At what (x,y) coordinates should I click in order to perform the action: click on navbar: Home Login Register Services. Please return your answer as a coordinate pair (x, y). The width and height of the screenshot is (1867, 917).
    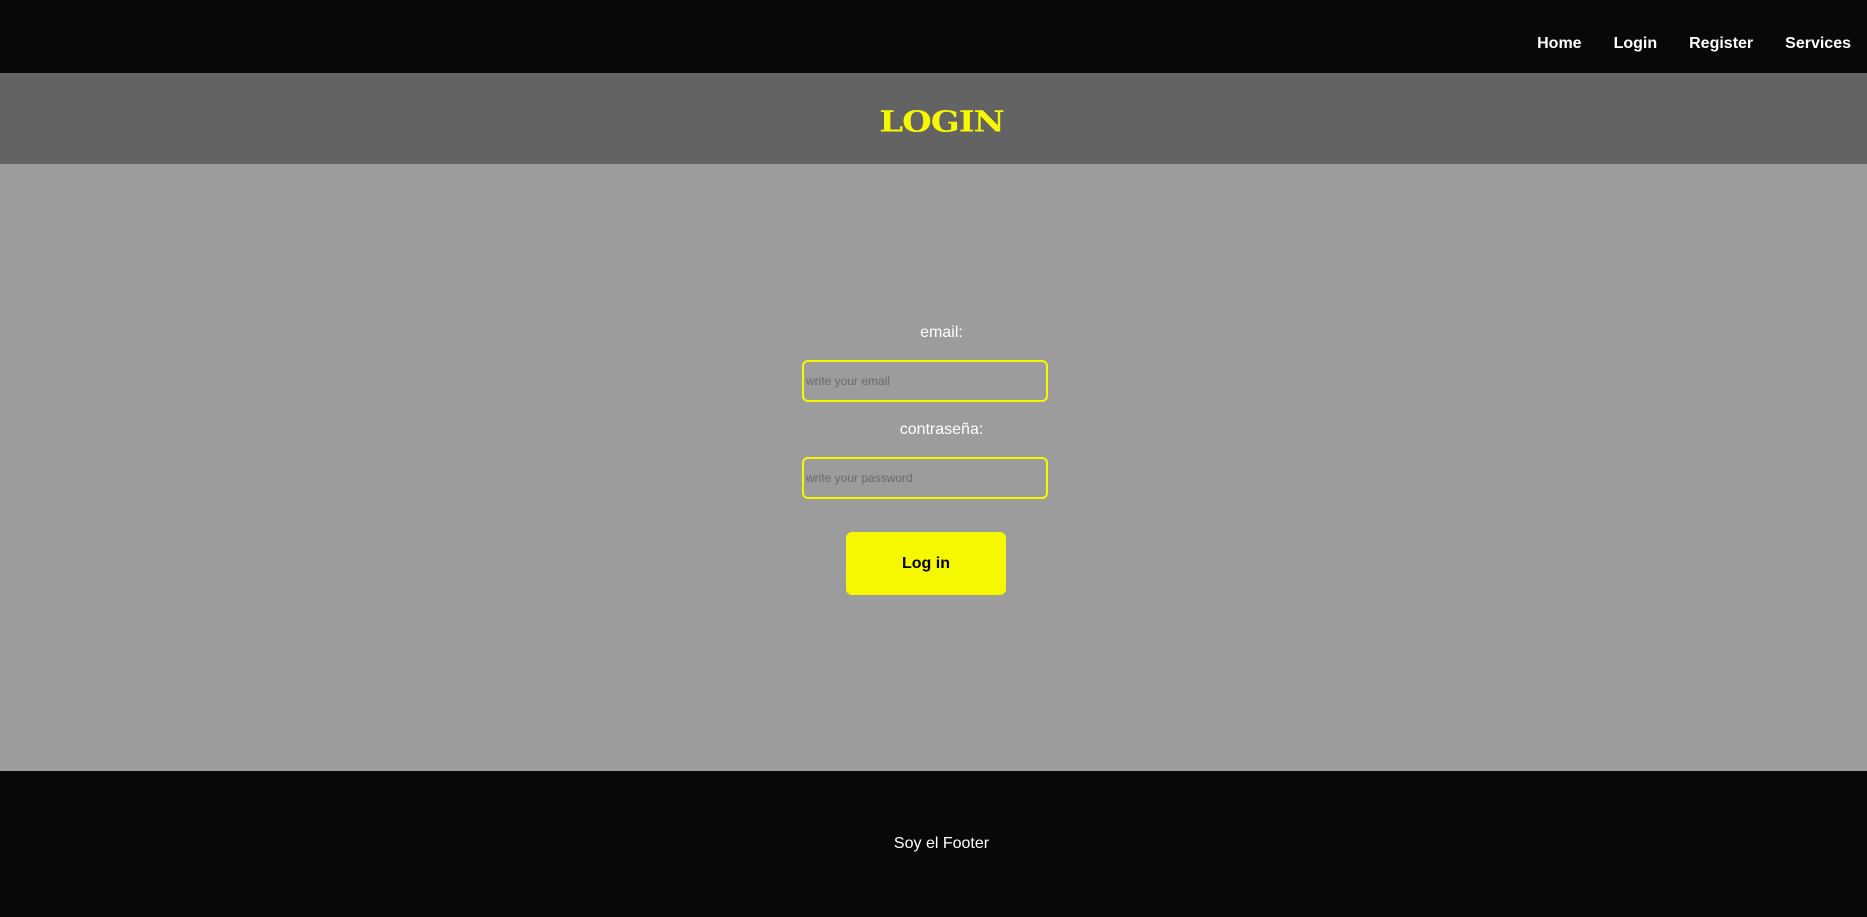
    Looking at the image, I should click on (933, 36).